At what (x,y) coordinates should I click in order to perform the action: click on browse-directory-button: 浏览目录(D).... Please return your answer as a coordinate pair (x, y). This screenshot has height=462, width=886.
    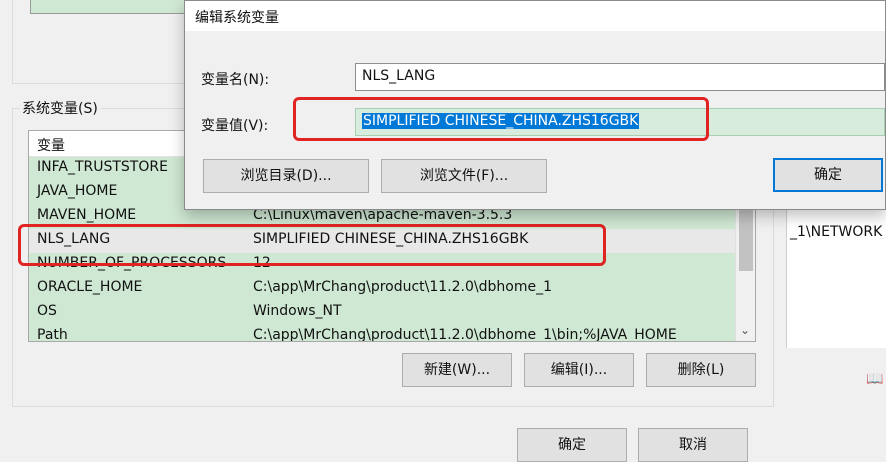
    Looking at the image, I should click on (286, 176).